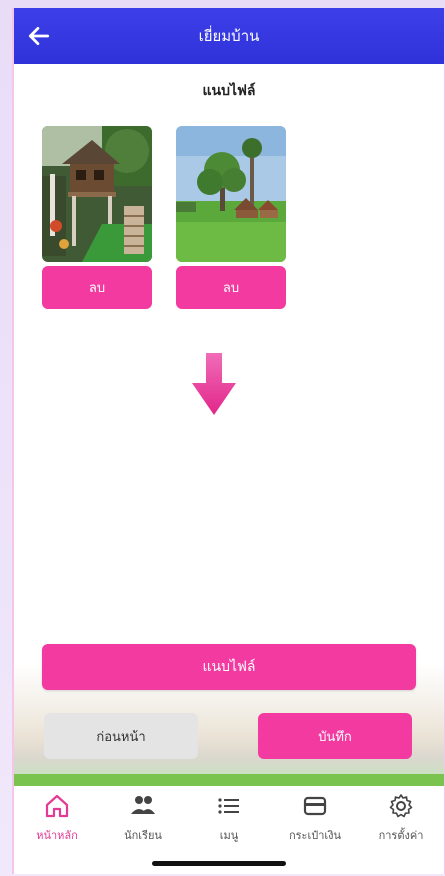 This screenshot has height=876, width=445. I want to click on menu-icon, so click(228, 806).